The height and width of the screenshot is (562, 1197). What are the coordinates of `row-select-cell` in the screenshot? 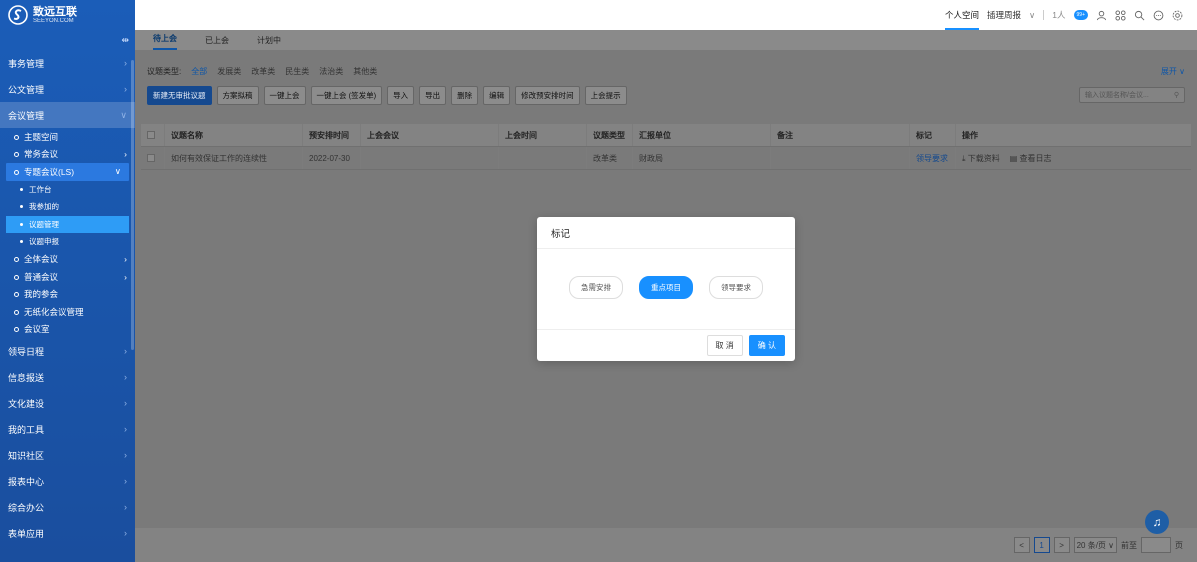 It's located at (153, 158).